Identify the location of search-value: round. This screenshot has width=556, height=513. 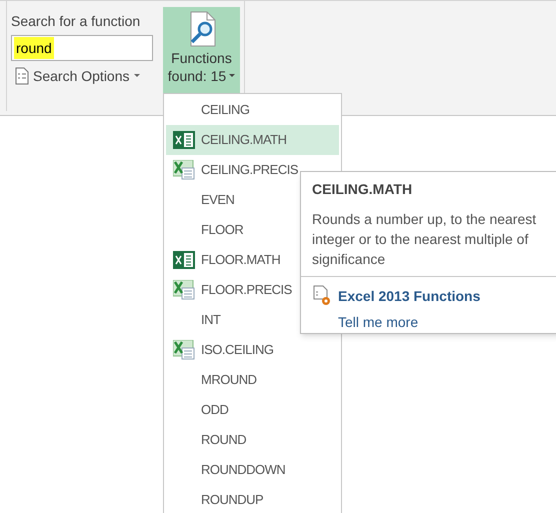
(34, 48).